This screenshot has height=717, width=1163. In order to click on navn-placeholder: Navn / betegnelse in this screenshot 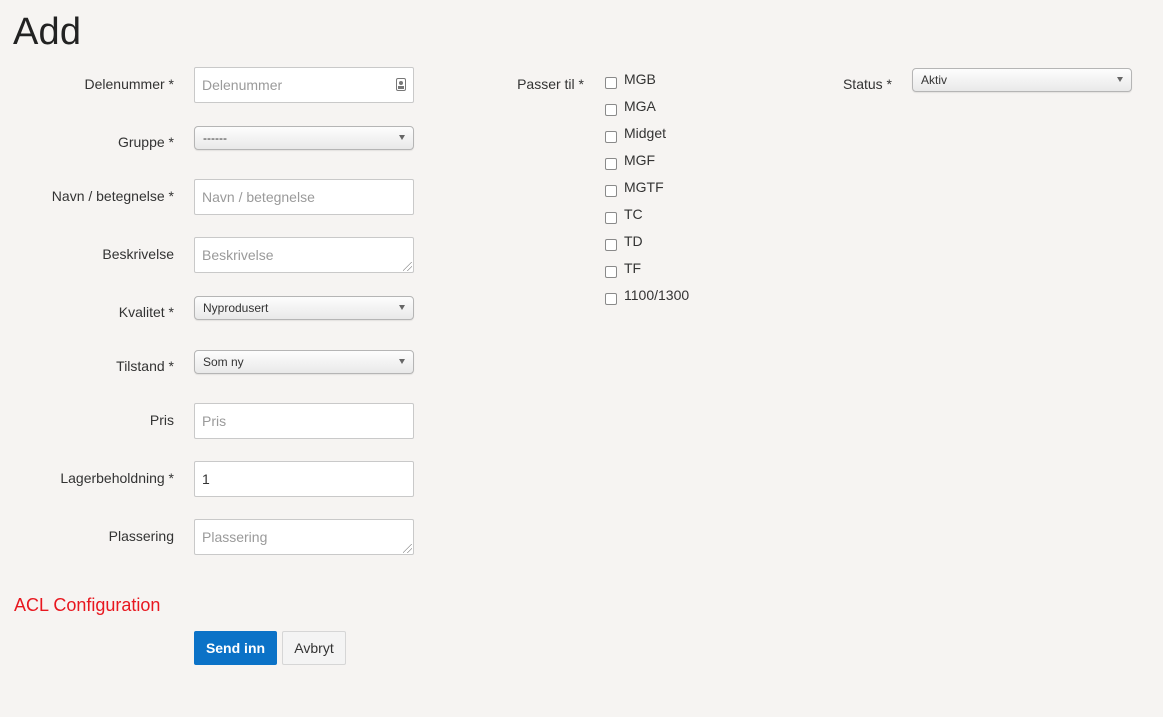, I will do `click(258, 197)`.